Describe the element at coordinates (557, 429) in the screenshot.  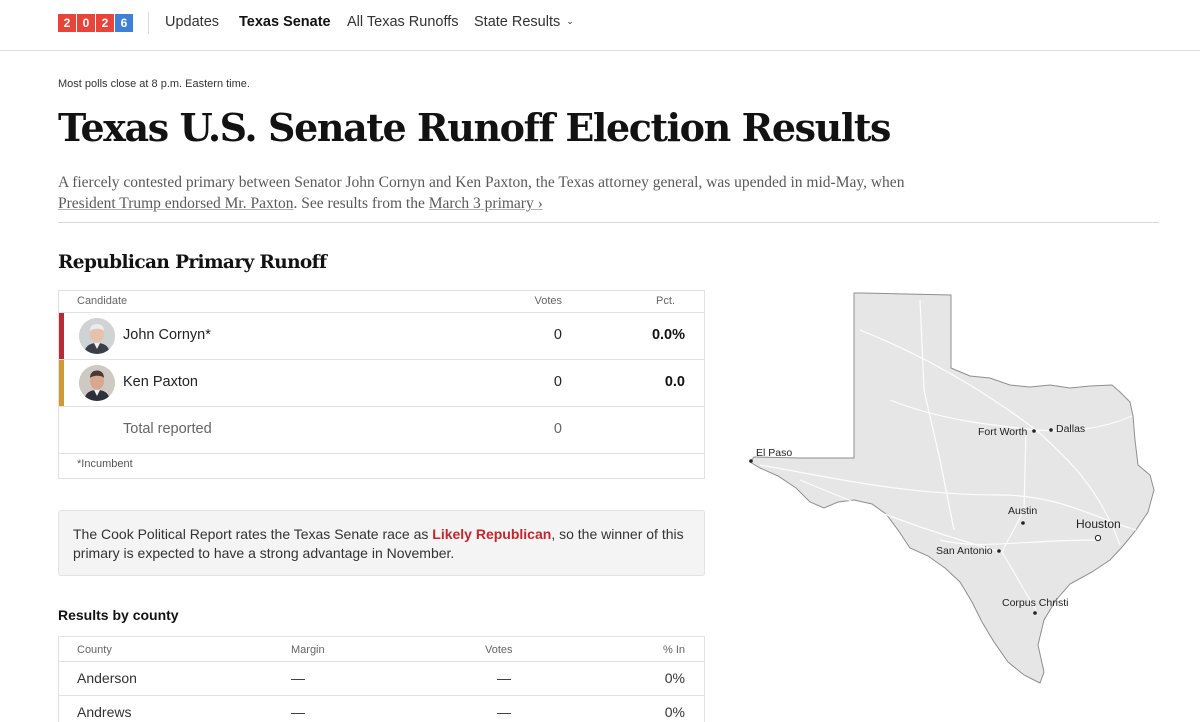
I see `total-reported-votes: 0` at that location.